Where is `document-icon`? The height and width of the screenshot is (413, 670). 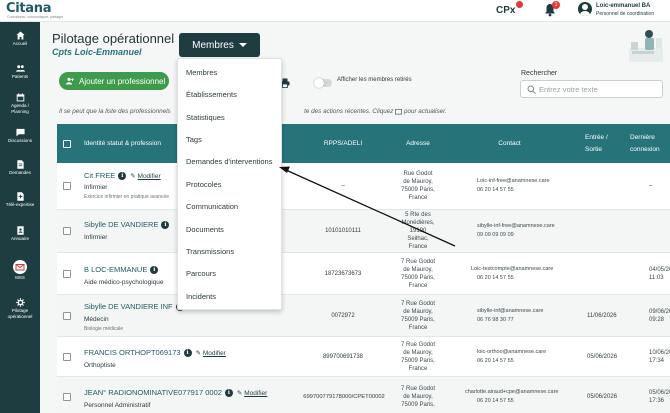 document-icon is located at coordinates (20, 164).